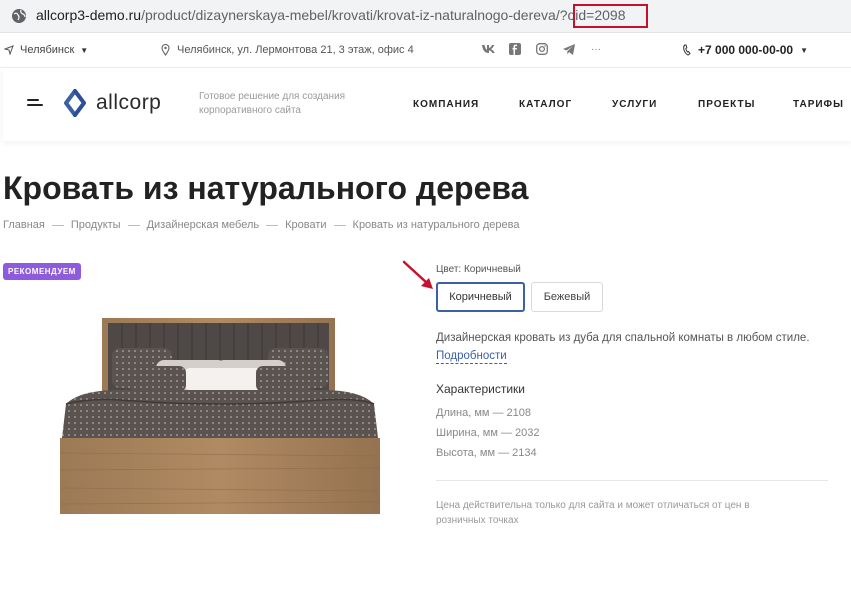 The image size is (851, 590). I want to click on page-title: Кровать из натурального дерева, so click(266, 188).